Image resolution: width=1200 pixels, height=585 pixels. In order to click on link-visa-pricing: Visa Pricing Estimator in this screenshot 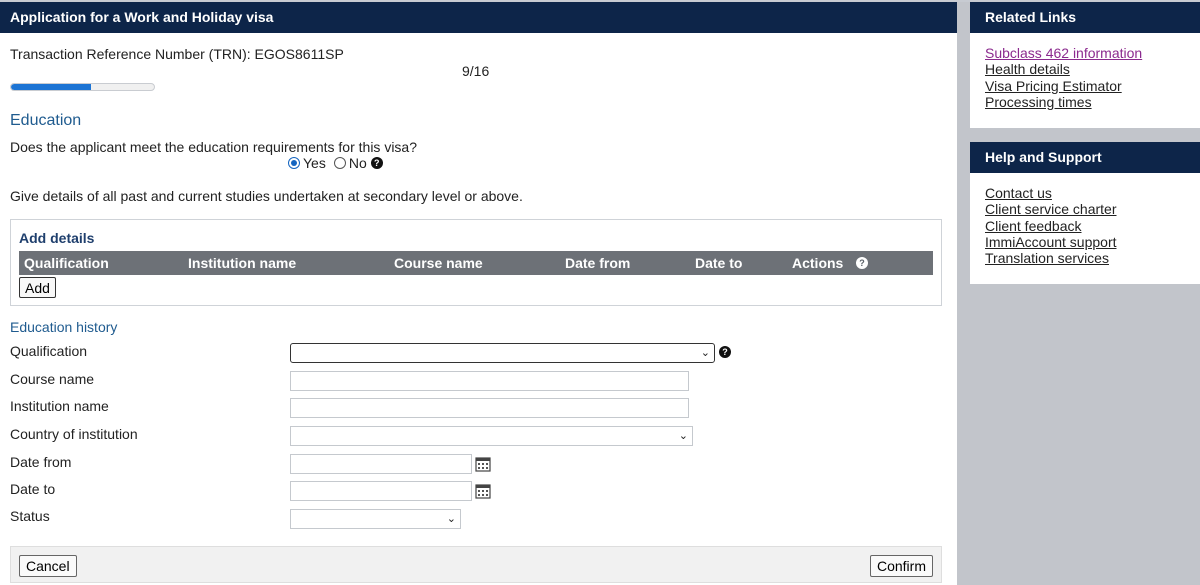, I will do `click(1085, 86)`.